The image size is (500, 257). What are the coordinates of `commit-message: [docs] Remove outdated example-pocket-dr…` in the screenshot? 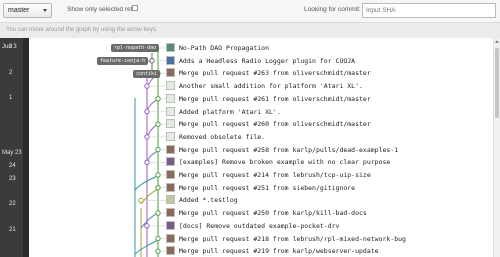 It's located at (259, 225).